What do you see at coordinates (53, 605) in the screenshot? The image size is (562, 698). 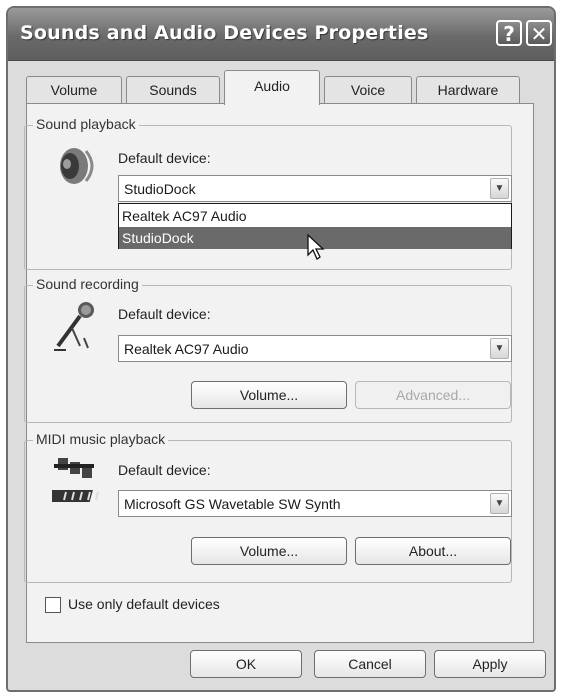 I see `use-default-devices-checkbox` at bounding box center [53, 605].